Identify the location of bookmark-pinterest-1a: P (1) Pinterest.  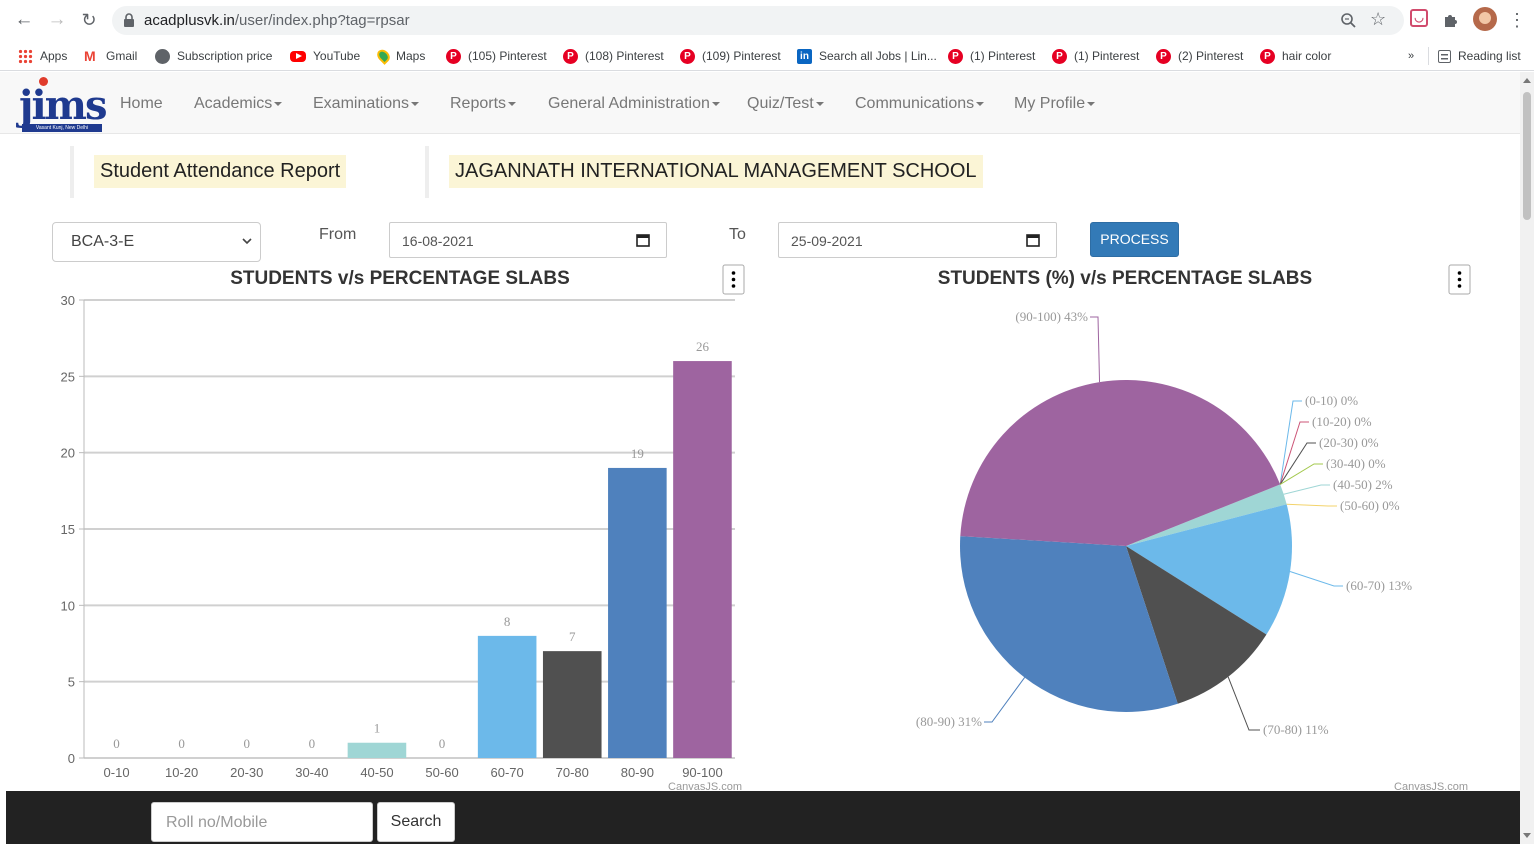
(991, 56).